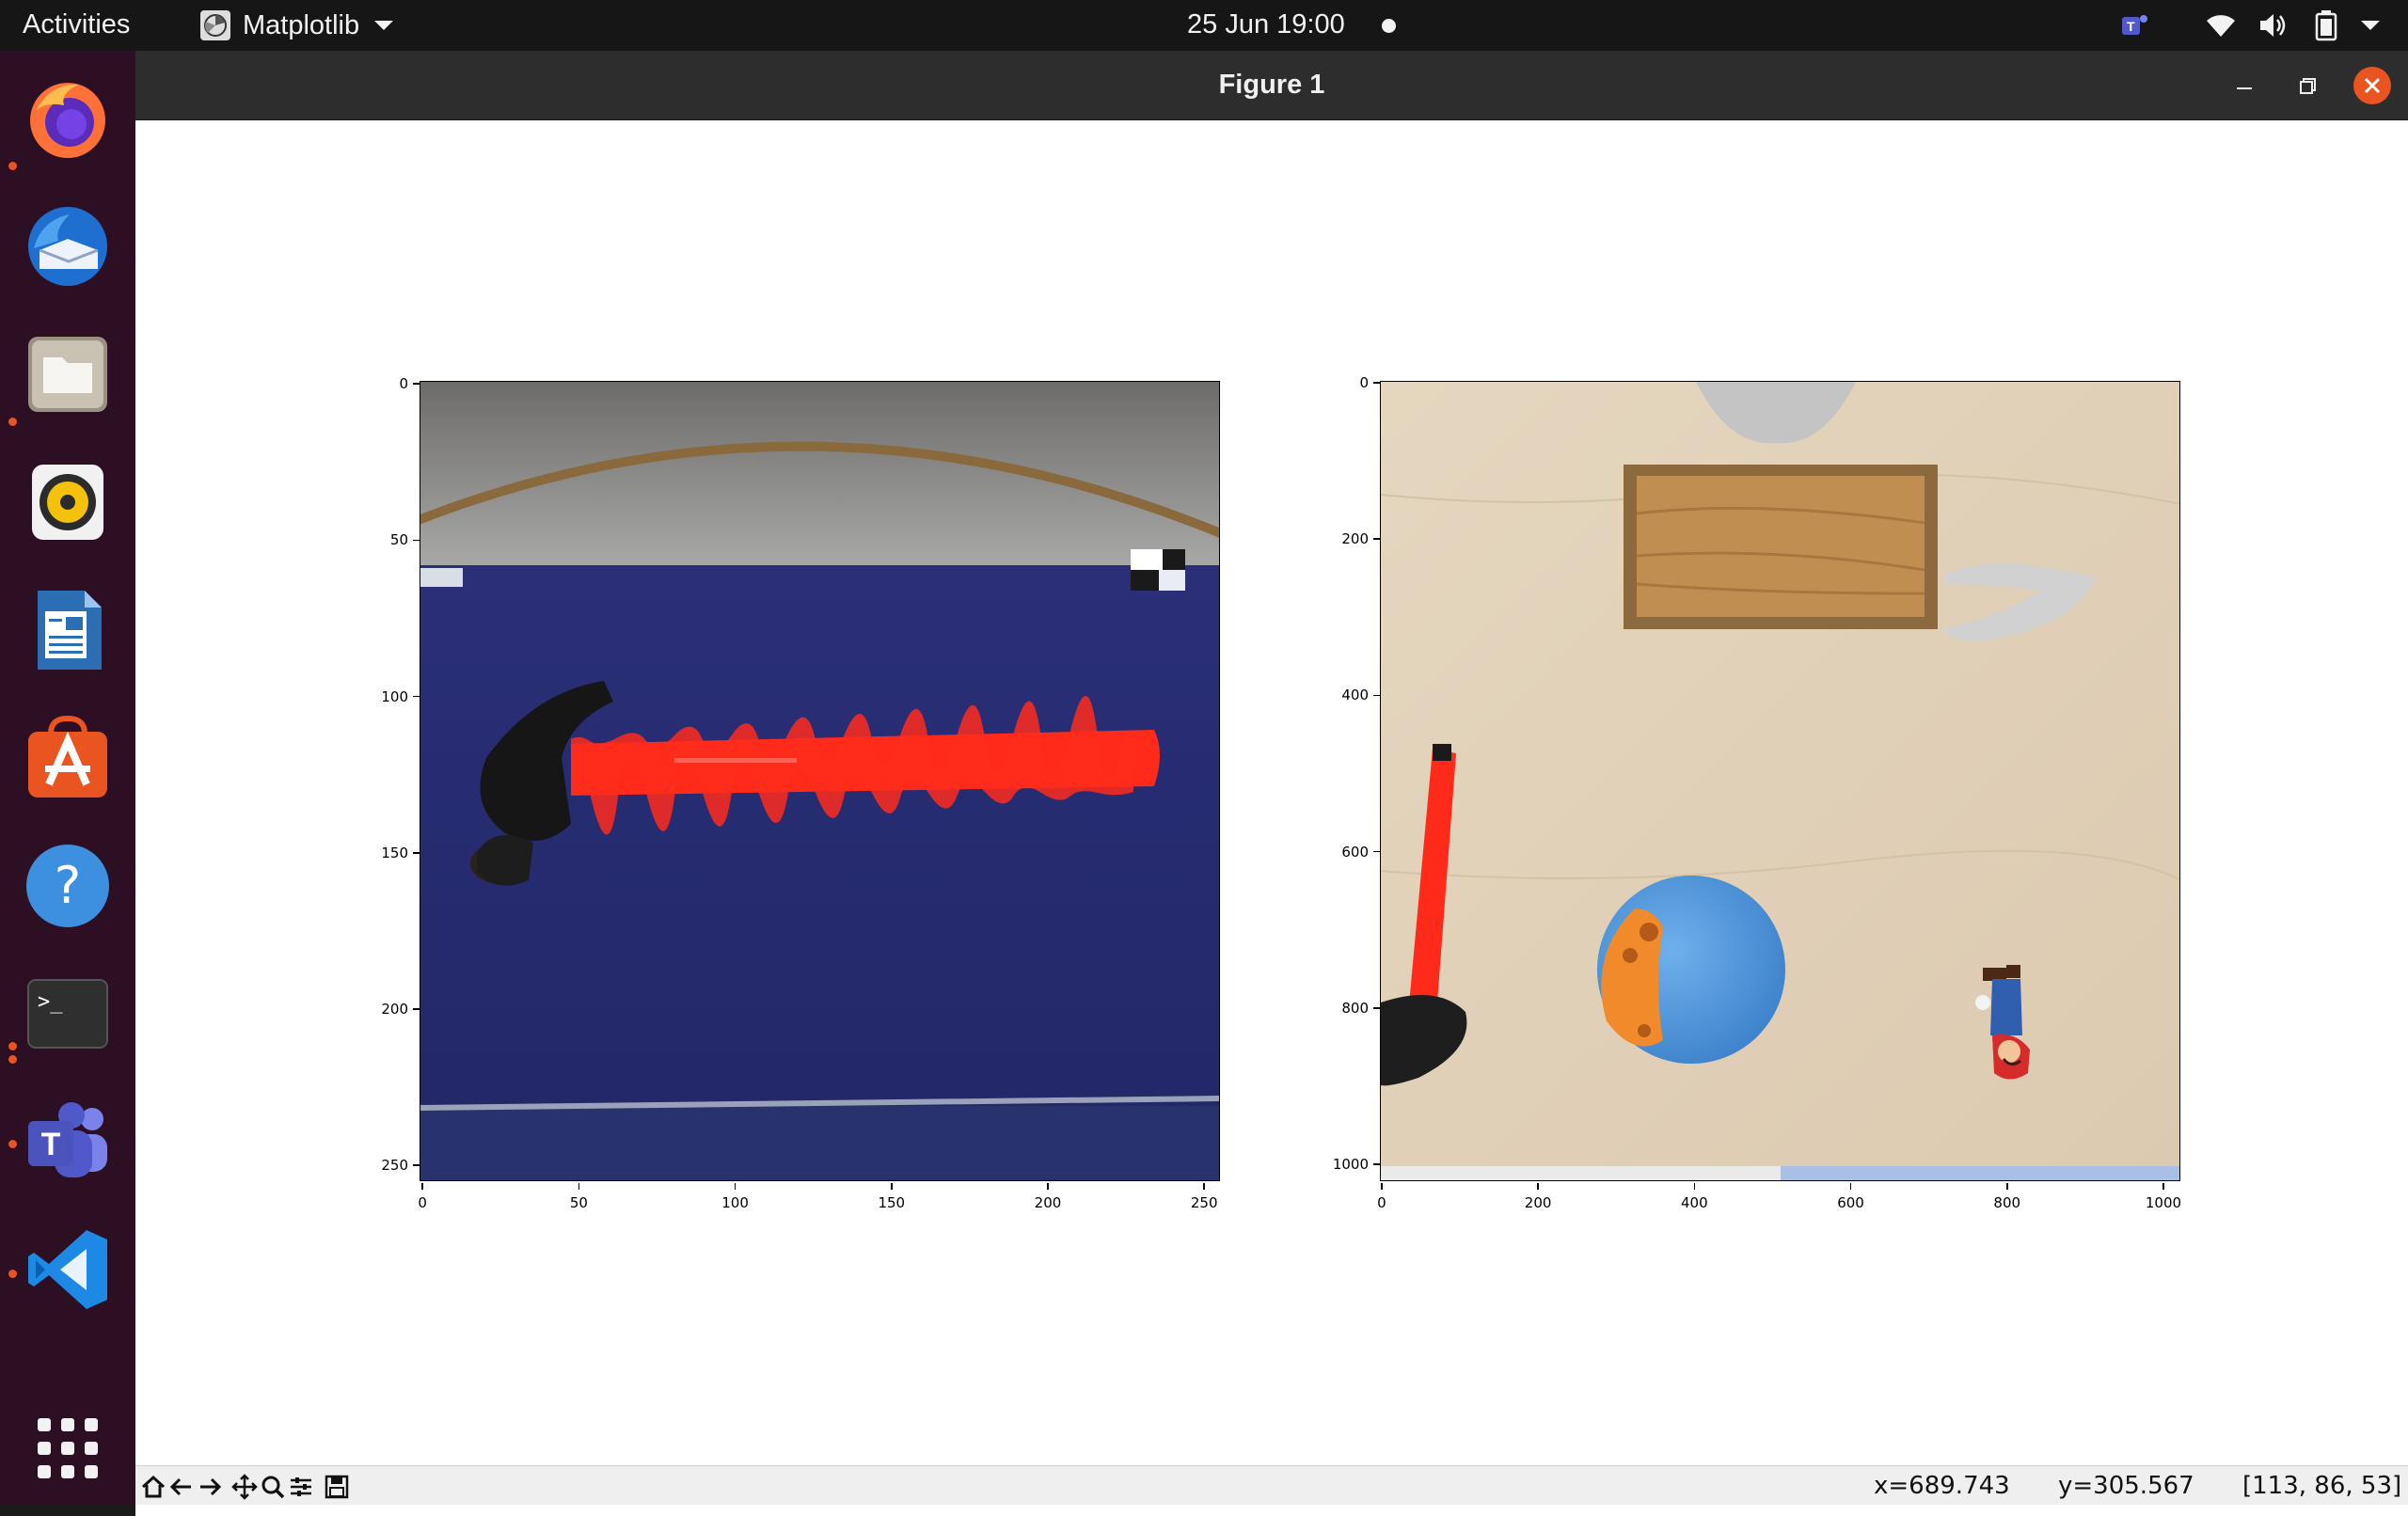 This screenshot has height=1516, width=2408. I want to click on pixel-value-readout: [113, 86, 53], so click(2322, 1486).